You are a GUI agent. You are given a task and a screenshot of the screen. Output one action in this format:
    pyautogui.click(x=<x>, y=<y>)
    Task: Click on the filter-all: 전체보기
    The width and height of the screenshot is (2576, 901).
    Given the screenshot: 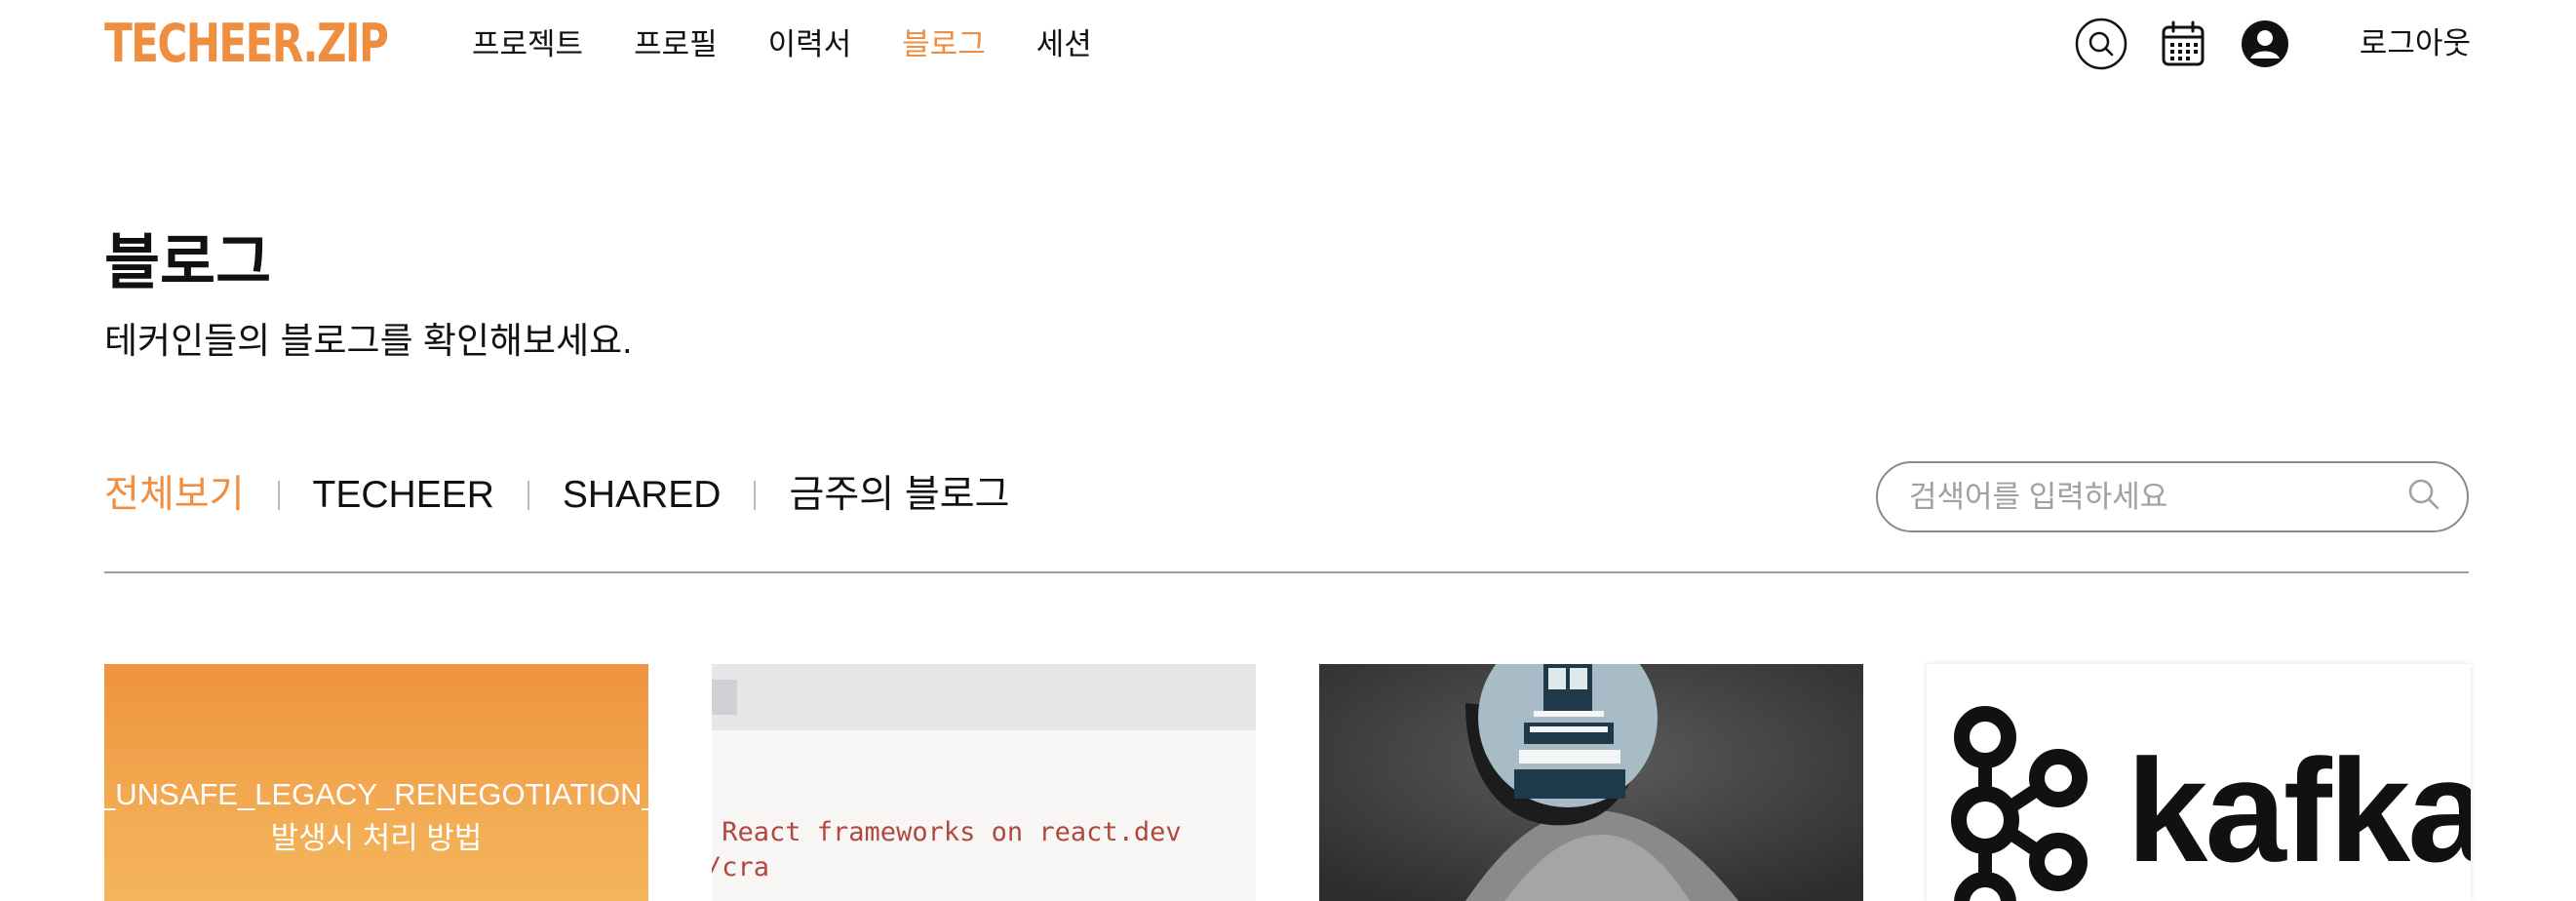 What is the action you would take?
    pyautogui.click(x=174, y=496)
    